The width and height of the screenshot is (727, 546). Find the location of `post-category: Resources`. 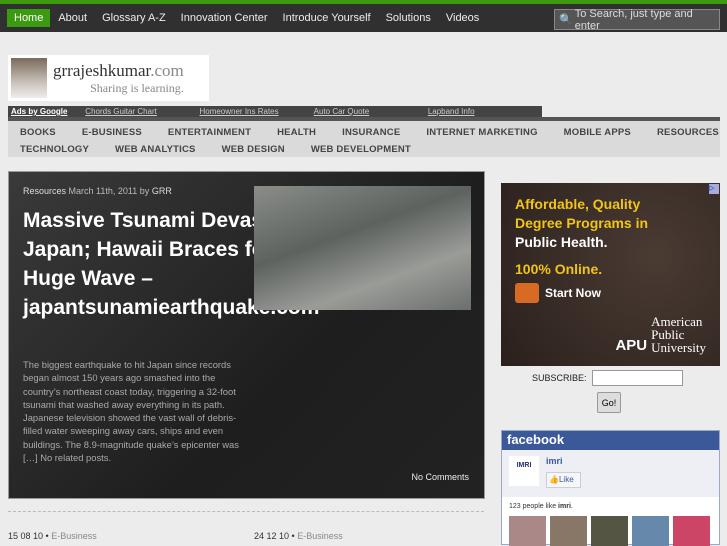

post-category: Resources is located at coordinates (44, 191).